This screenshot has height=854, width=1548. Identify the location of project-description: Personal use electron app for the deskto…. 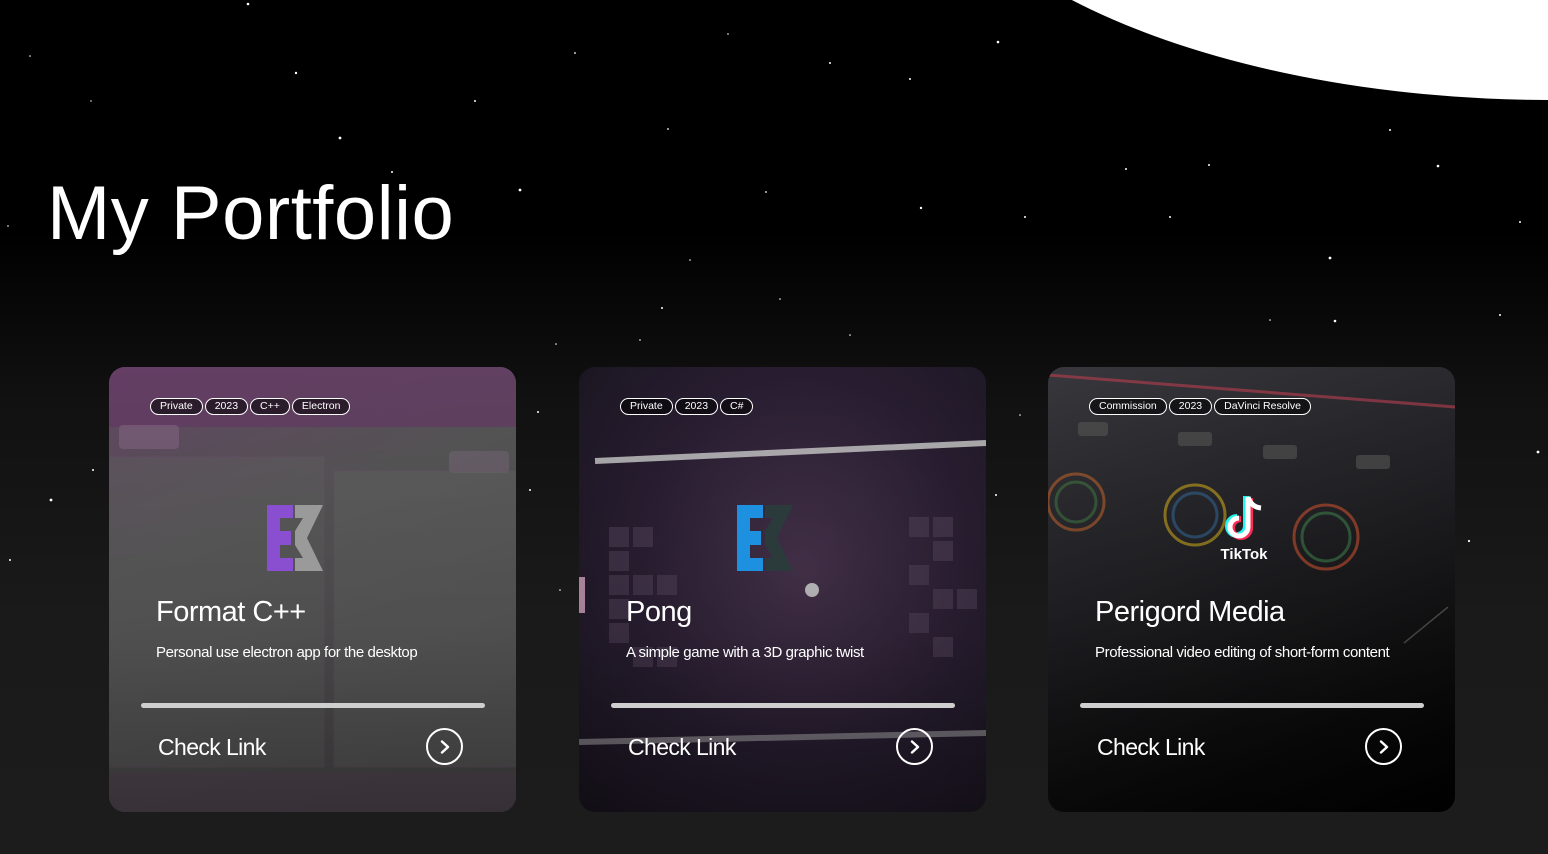
(287, 652).